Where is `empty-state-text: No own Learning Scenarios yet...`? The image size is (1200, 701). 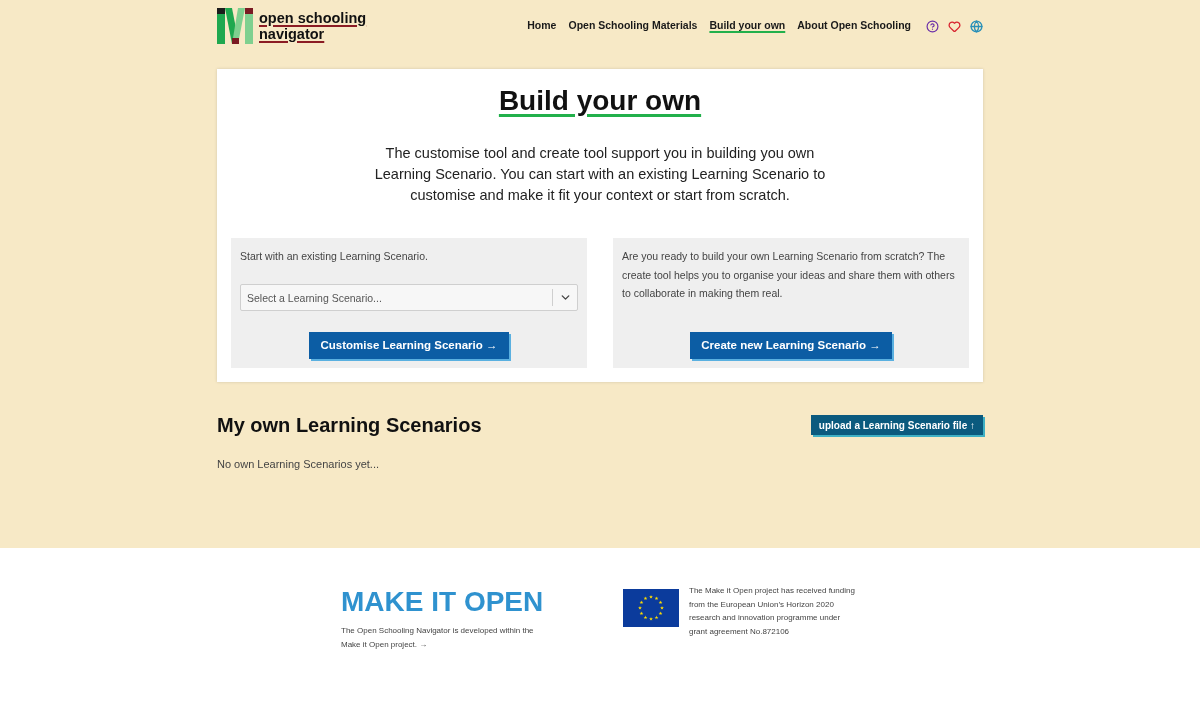
empty-state-text: No own Learning Scenarios yet... is located at coordinates (298, 464).